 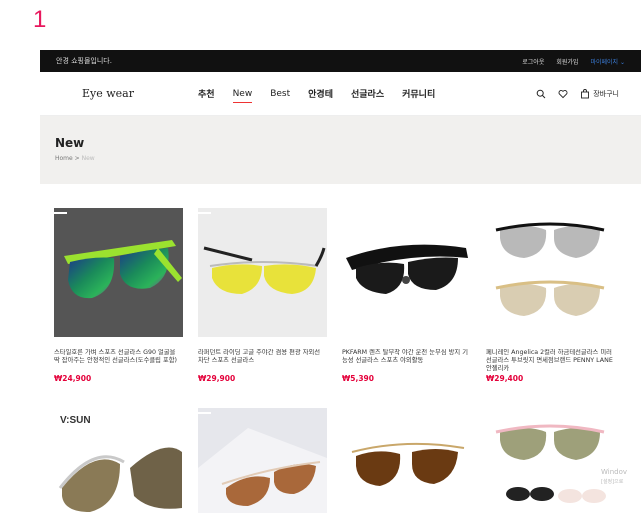 I want to click on main-nav: Eye wear 추천 New Best 안경테 선글라스 커뮤니티 장바구니, so click(x=340, y=94).